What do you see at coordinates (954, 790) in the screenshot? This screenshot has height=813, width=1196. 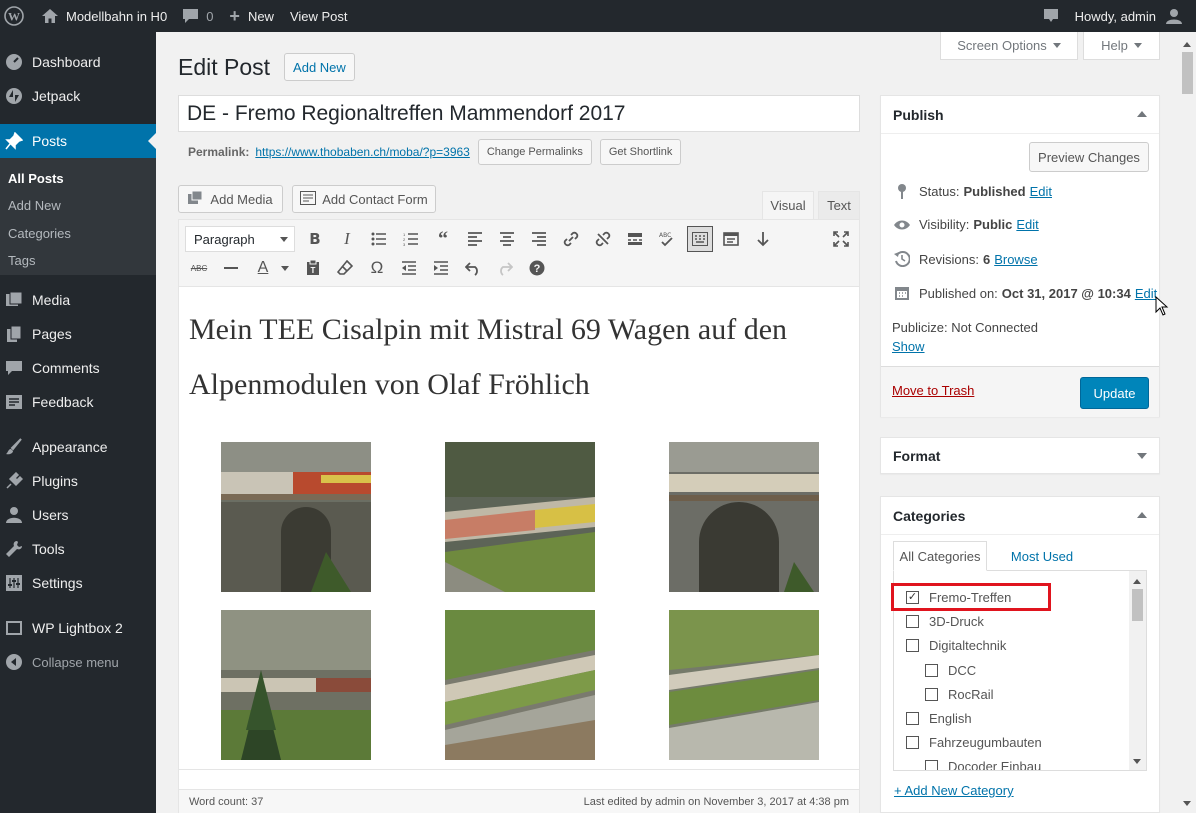 I see `add-new-category-link: + Add New Category` at bounding box center [954, 790].